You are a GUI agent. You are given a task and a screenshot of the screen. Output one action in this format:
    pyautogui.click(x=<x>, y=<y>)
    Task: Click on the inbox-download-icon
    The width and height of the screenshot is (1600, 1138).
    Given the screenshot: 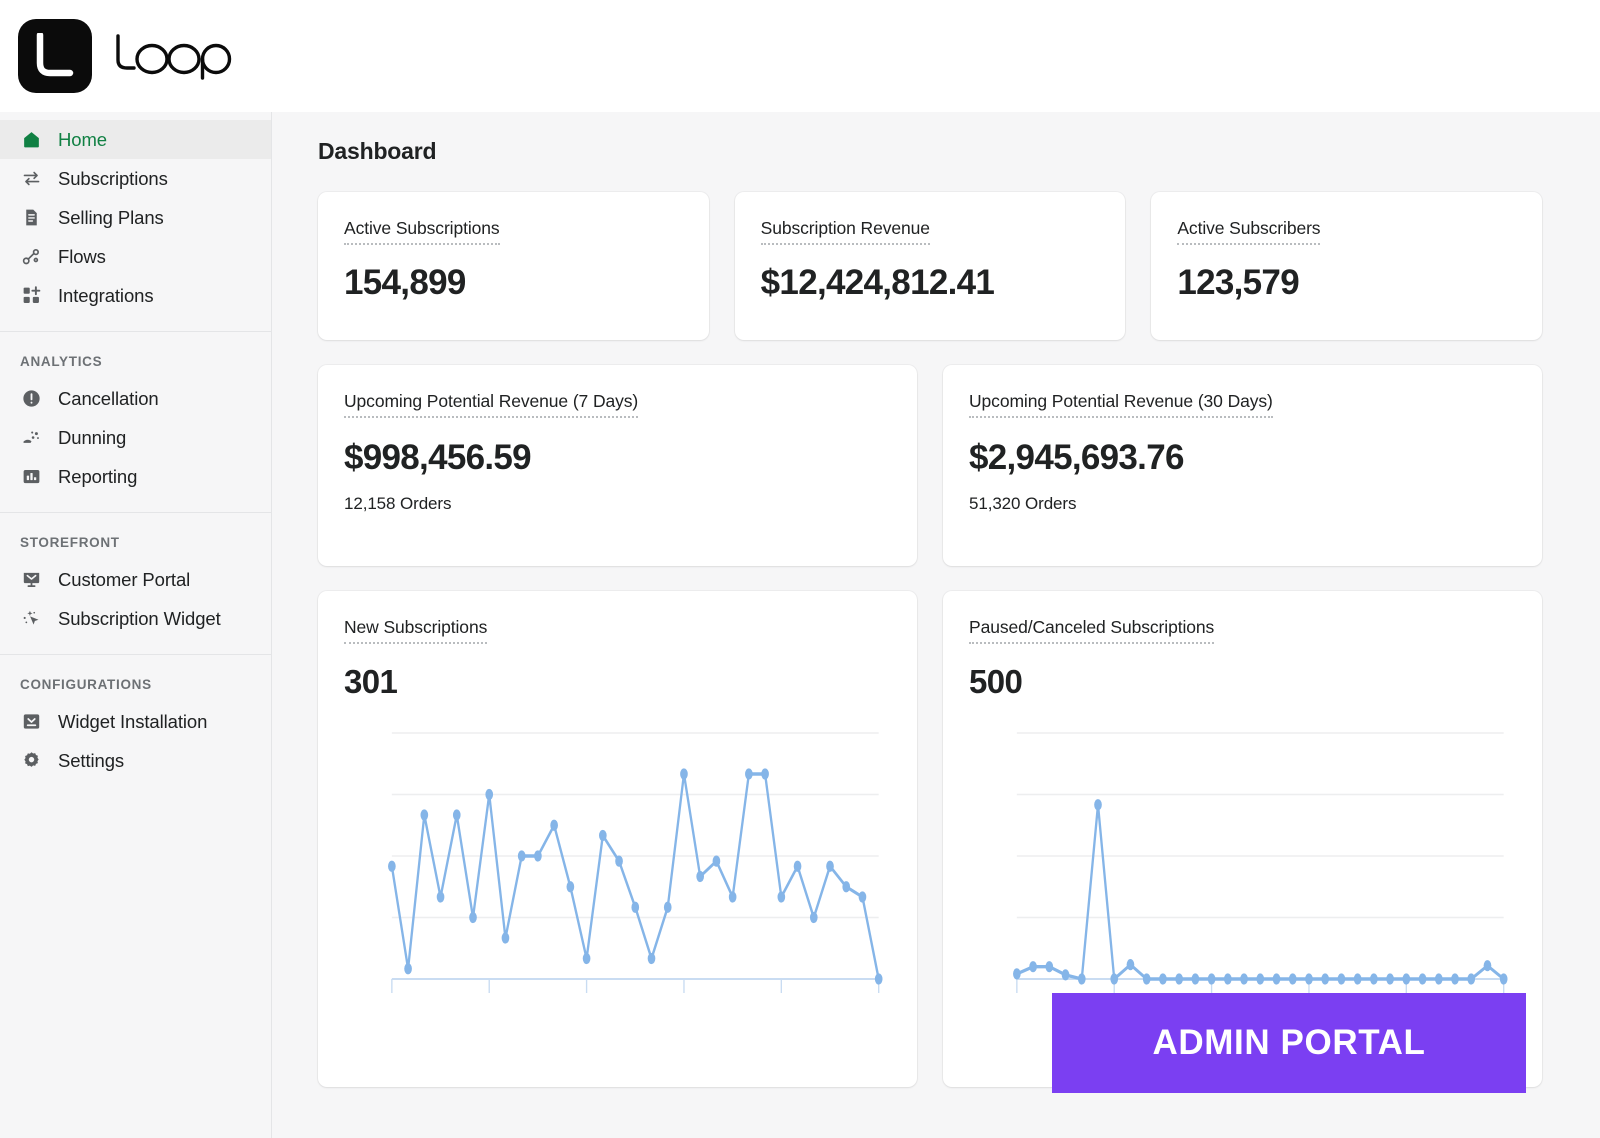 What is the action you would take?
    pyautogui.click(x=31, y=722)
    